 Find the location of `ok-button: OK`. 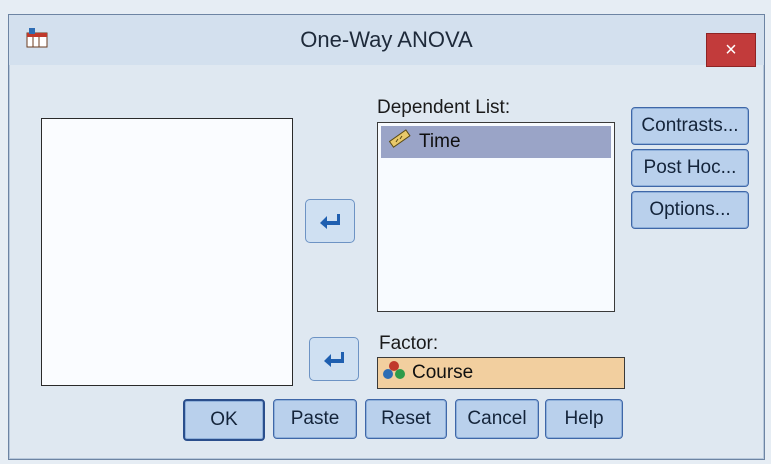

ok-button: OK is located at coordinates (224, 420).